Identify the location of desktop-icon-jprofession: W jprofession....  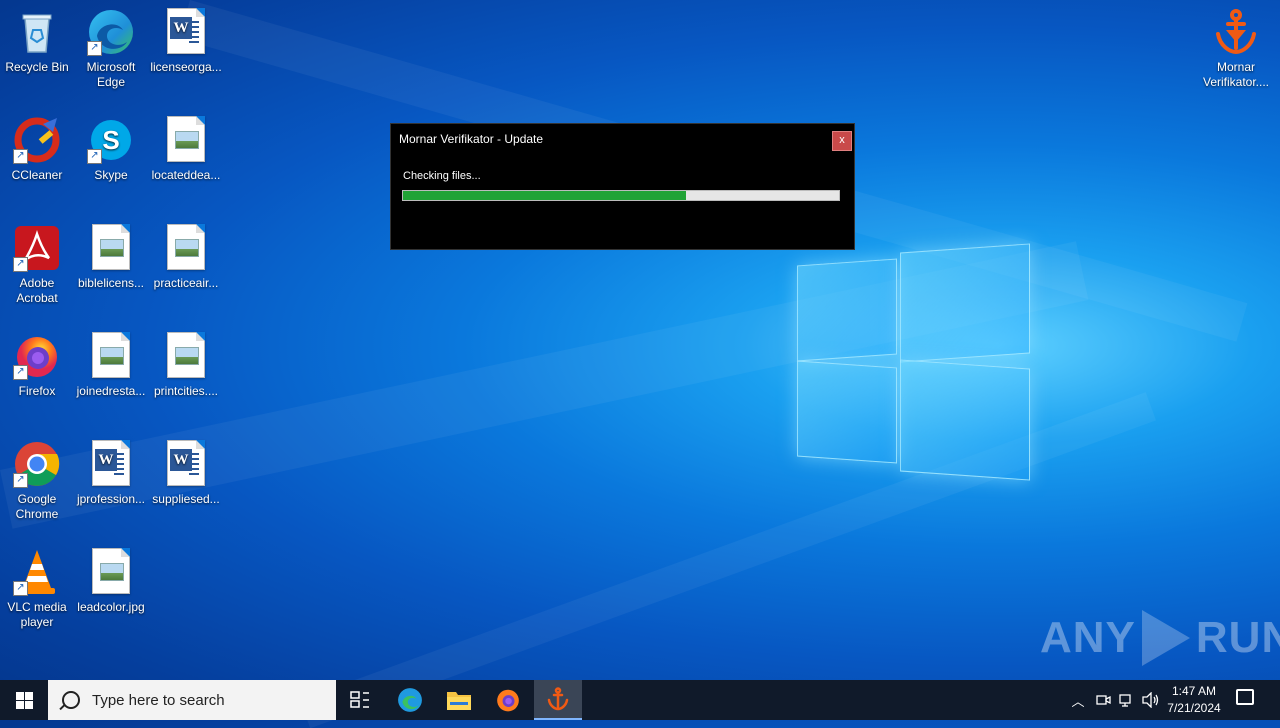
(111, 473).